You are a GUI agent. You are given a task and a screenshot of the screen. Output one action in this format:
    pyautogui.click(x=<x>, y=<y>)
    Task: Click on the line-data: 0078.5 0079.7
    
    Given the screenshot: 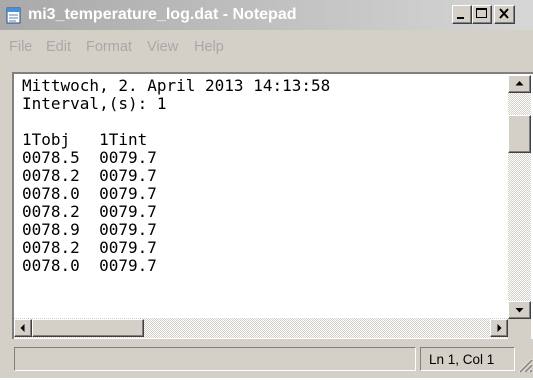 What is the action you would take?
    pyautogui.click(x=89, y=157)
    